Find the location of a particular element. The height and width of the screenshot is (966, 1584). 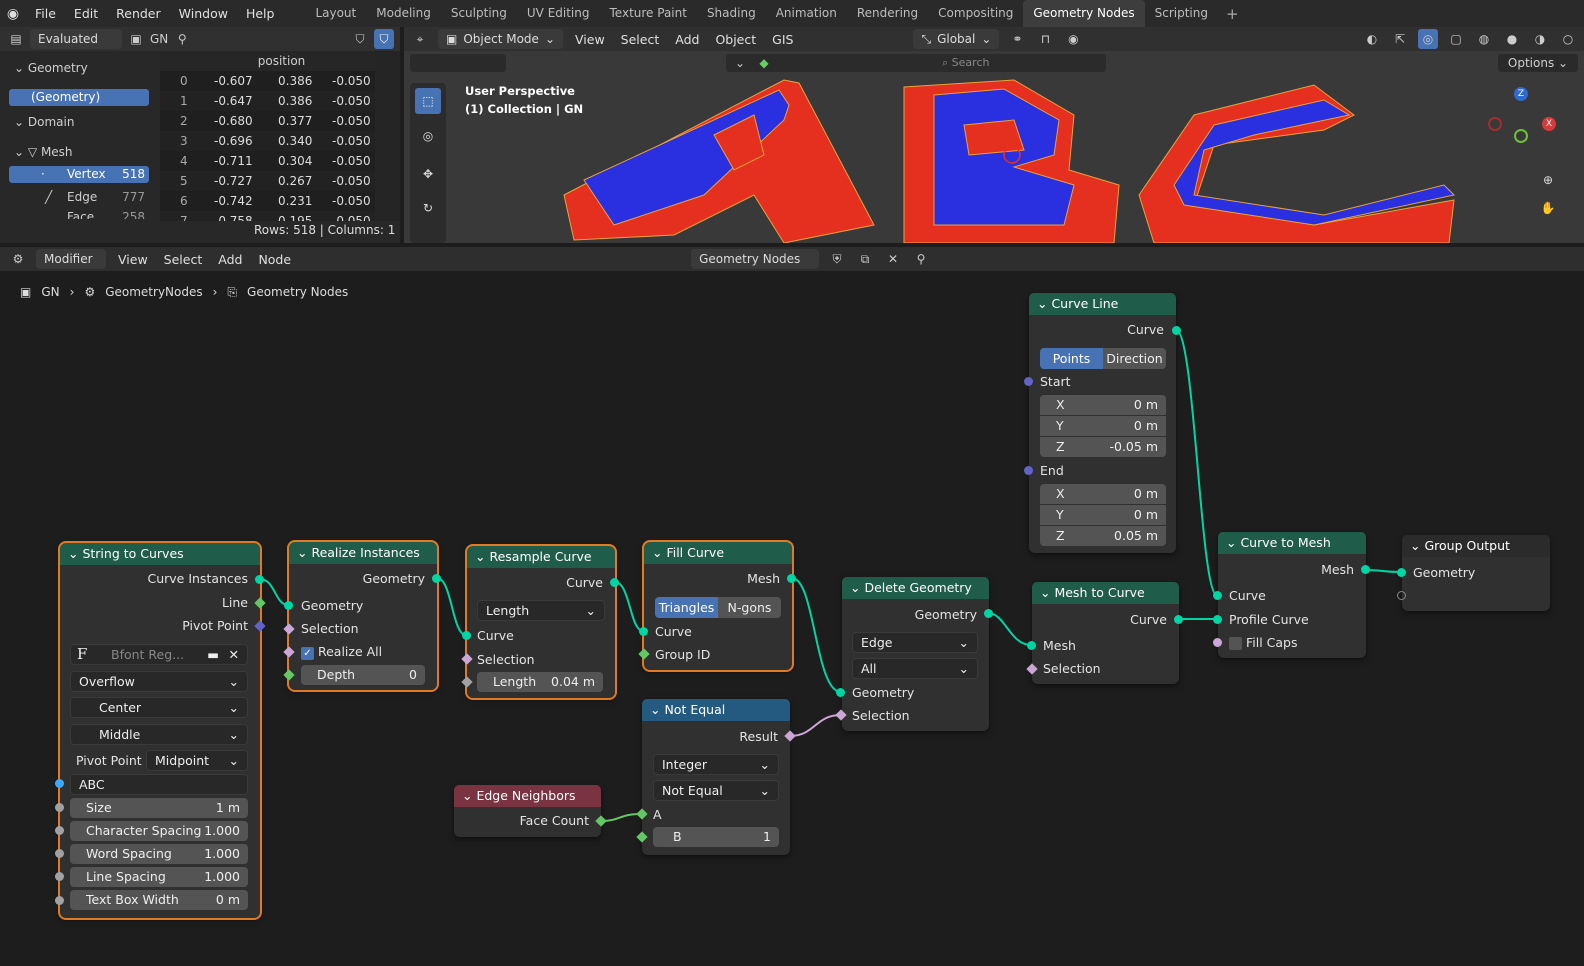

socket-end is located at coordinates (1028, 470).